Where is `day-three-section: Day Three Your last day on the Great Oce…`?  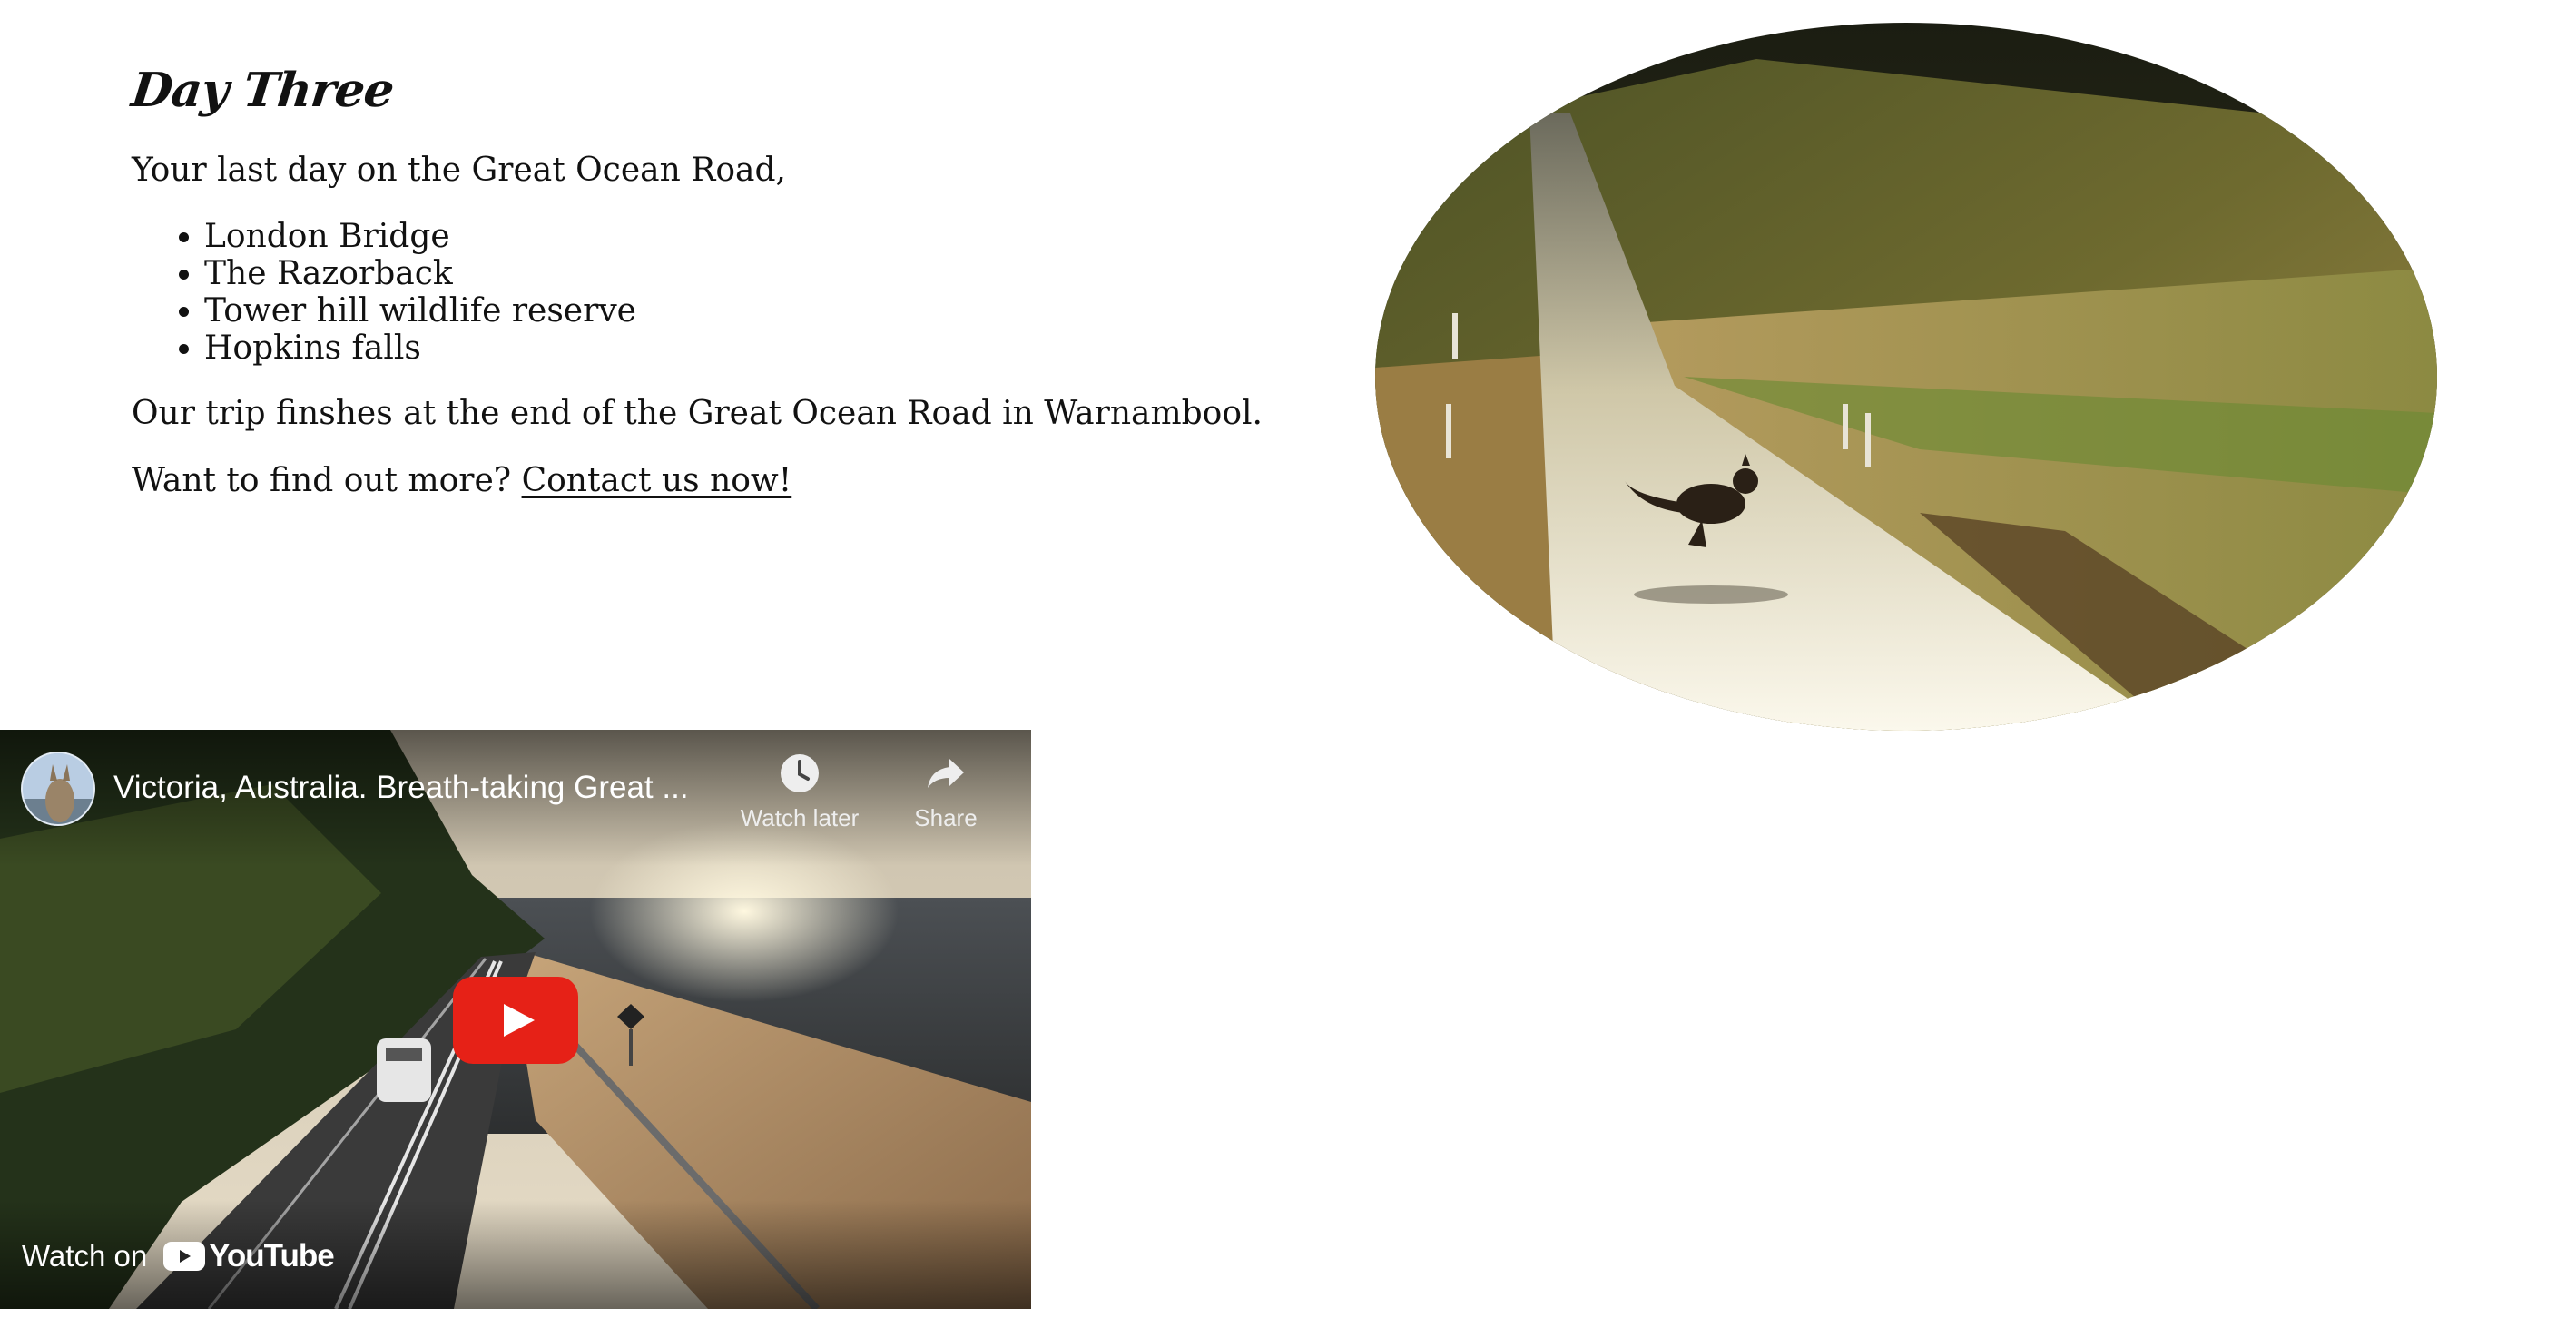
day-three-section: Day Three Your last day on the Great Oce… is located at coordinates (697, 278).